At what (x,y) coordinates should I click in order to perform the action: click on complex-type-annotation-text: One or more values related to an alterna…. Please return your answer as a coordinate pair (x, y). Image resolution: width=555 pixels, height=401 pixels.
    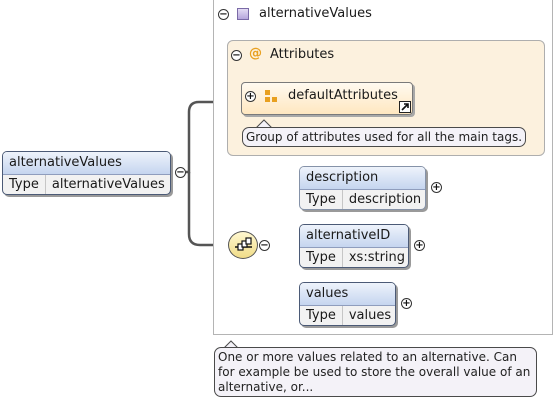
    Looking at the image, I should click on (374, 372).